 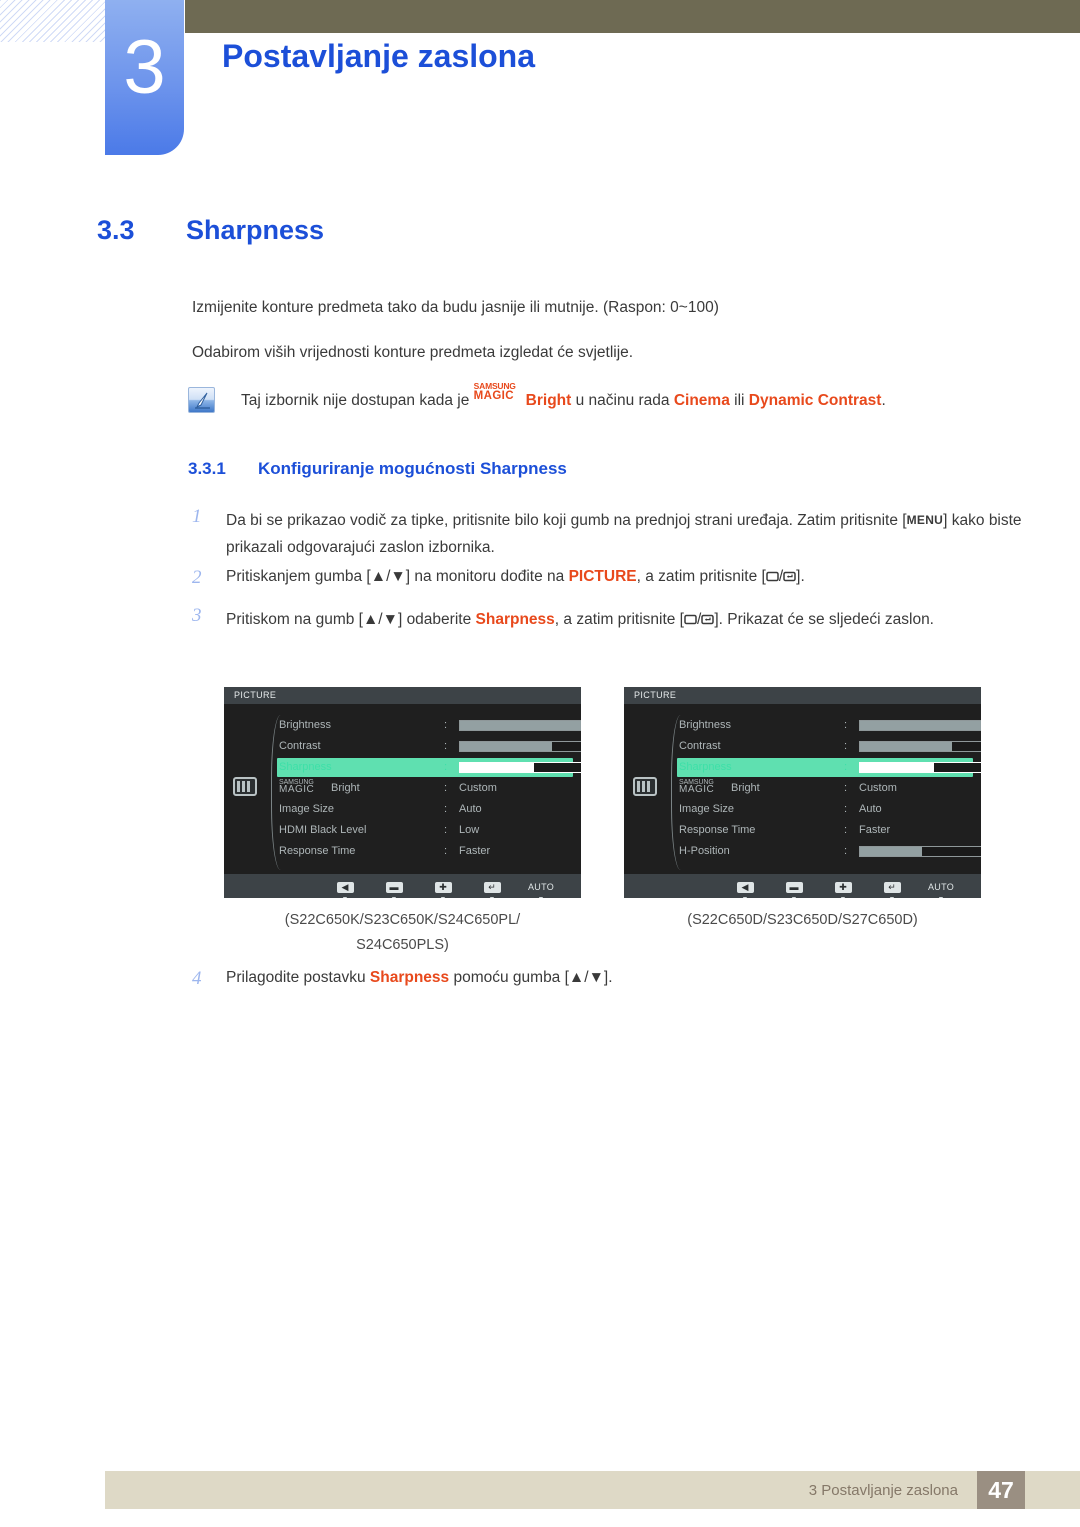 I want to click on plus-icon: ✚, so click(x=843, y=887).